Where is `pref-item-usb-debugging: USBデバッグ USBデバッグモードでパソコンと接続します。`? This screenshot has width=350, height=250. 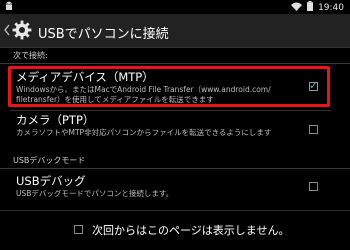
pref-item-usb-debugging: USBデバッグ USBデバッグモードでパソコンと接続します。 is located at coordinates (169, 189).